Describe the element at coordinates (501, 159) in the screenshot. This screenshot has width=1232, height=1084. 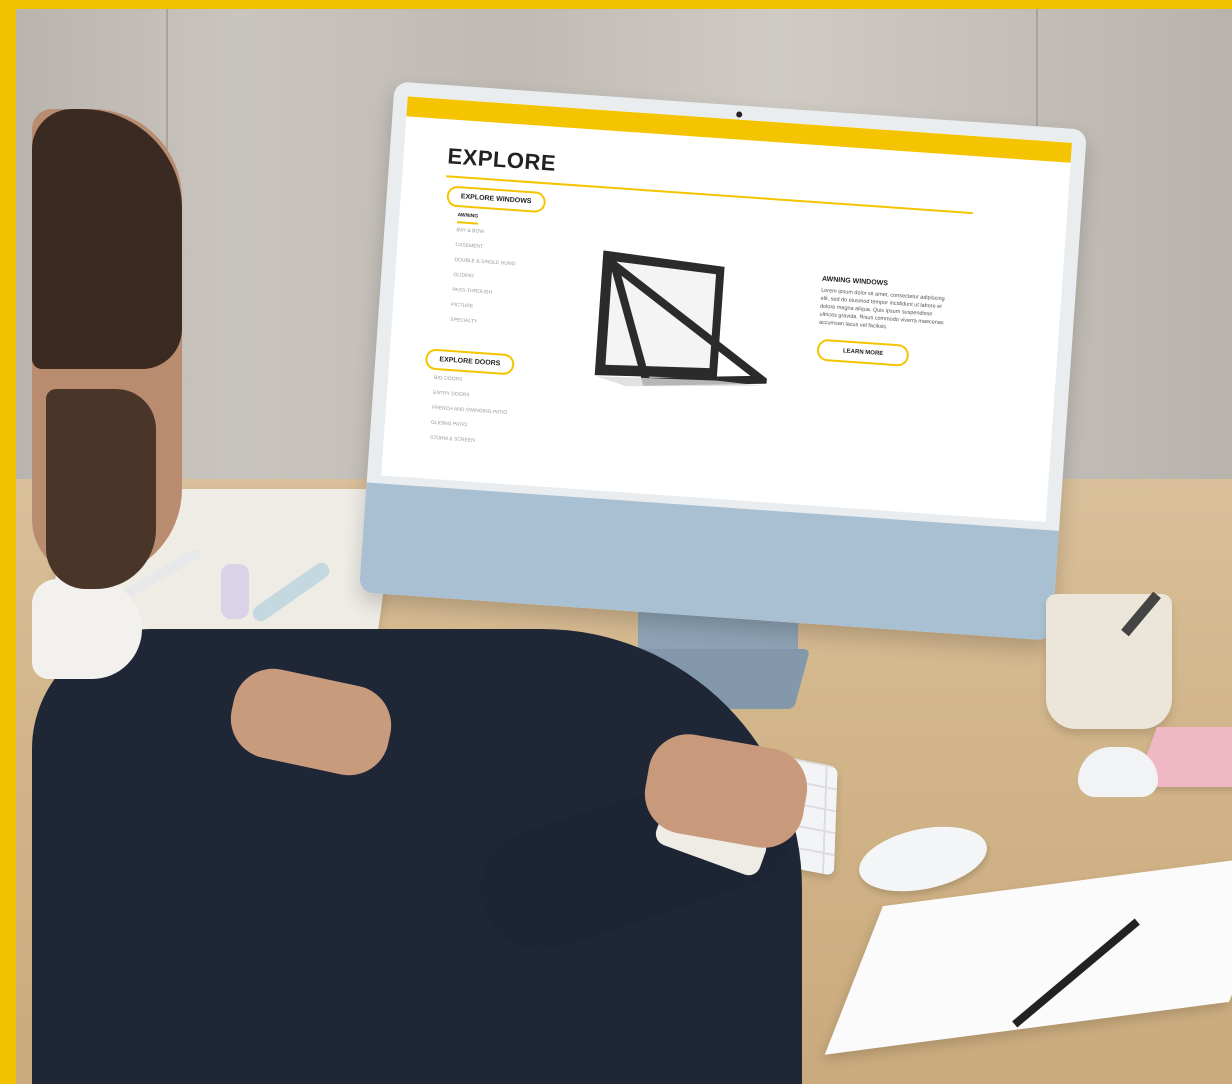
I see `page-title: EXPLORE` at that location.